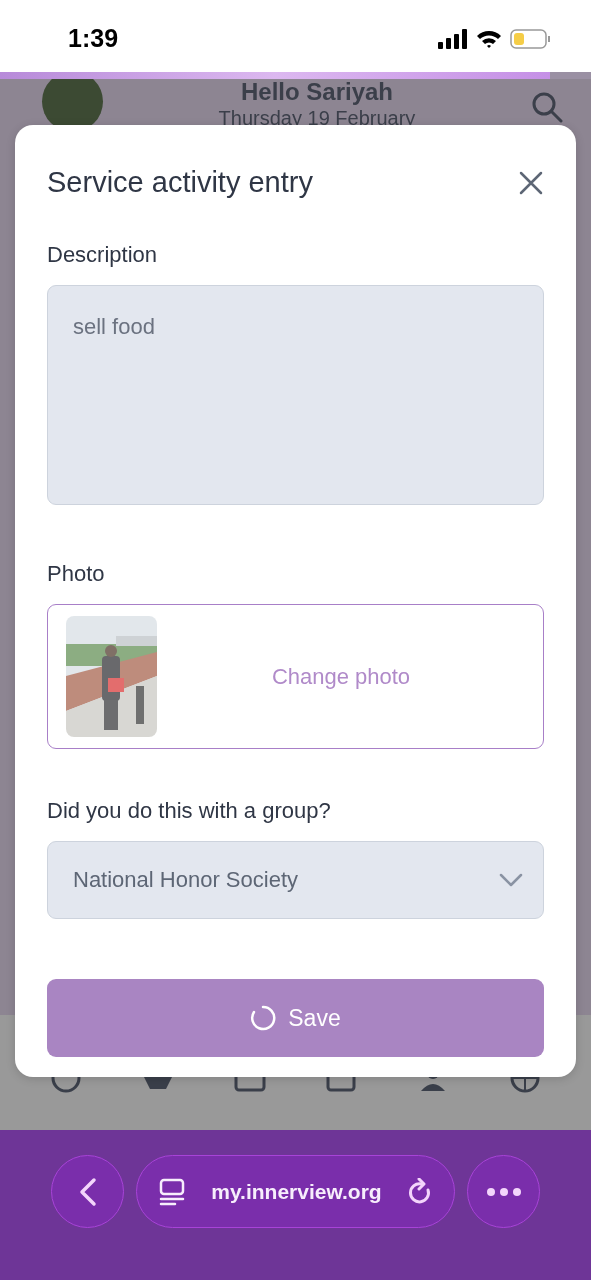 This screenshot has width=591, height=1280. I want to click on address-bar: my.innerview.org, so click(295, 1191).